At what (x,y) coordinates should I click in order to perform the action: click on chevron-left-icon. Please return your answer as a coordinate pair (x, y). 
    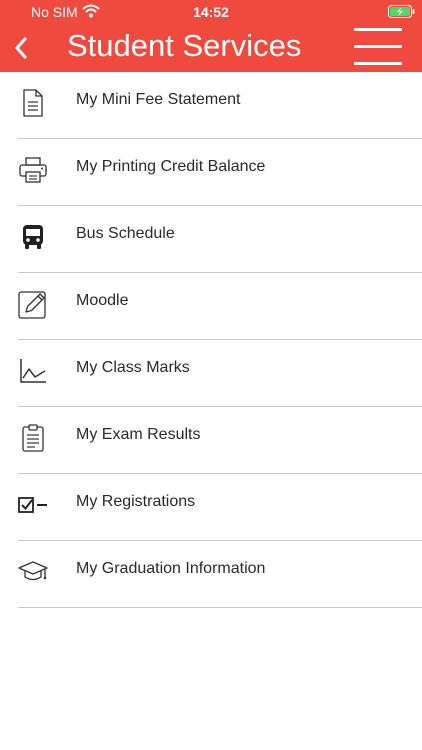
    Looking at the image, I should click on (21, 48).